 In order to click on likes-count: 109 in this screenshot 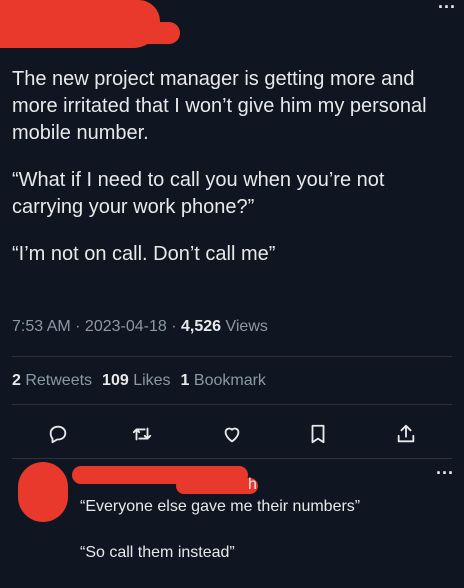, I will do `click(115, 380)`.